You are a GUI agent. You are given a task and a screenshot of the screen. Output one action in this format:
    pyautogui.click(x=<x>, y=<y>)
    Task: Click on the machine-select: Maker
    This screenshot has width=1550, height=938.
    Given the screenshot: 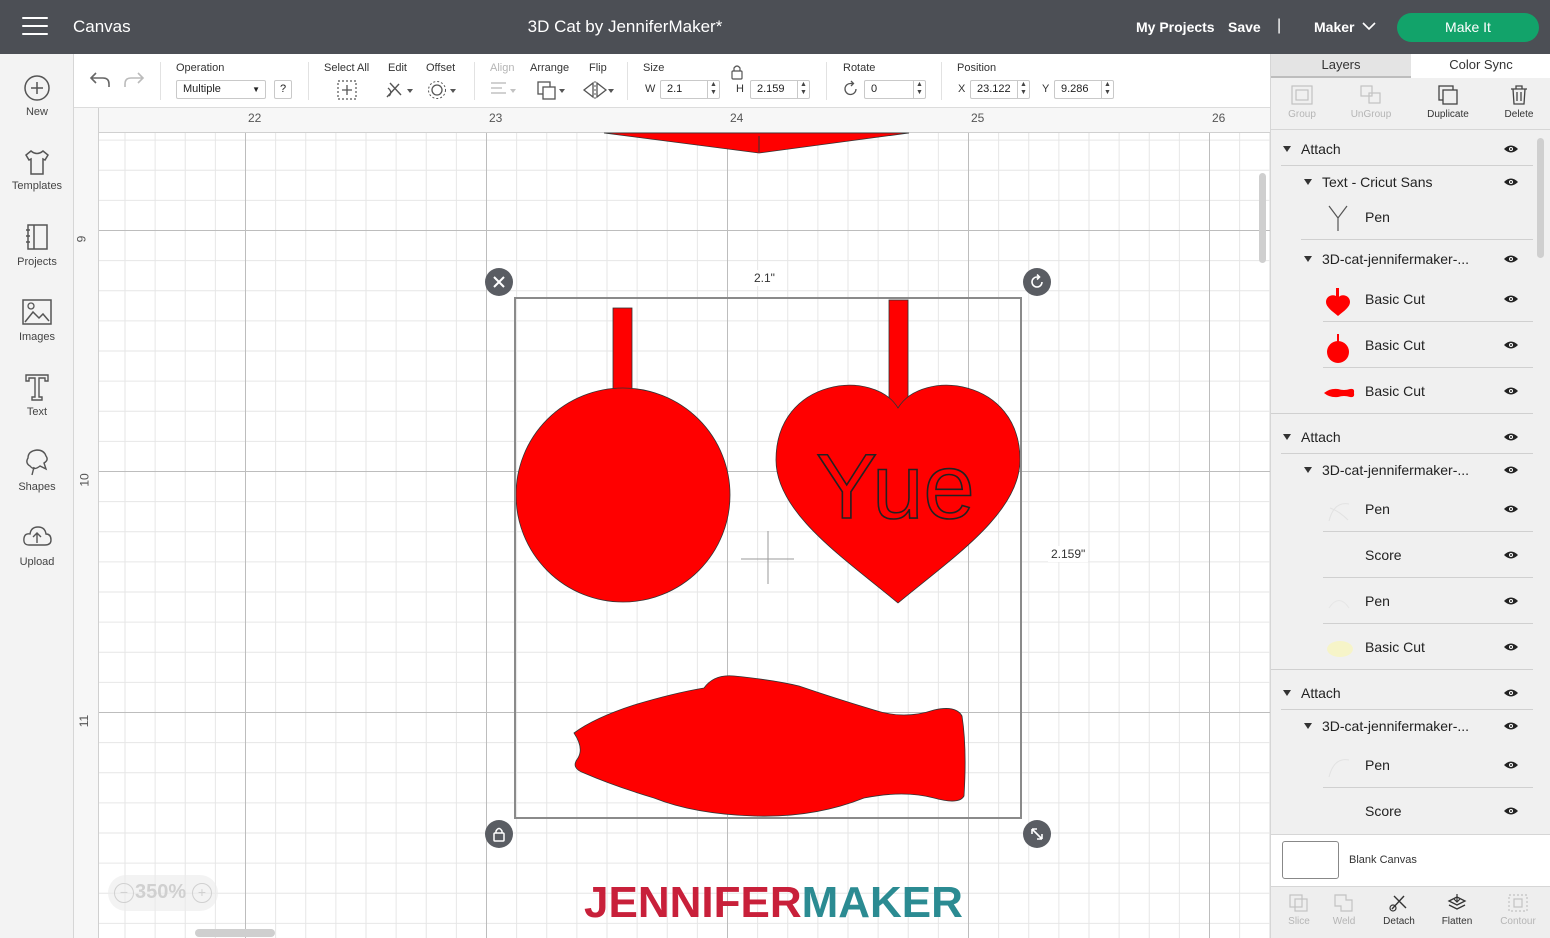 What is the action you would take?
    pyautogui.click(x=1334, y=27)
    